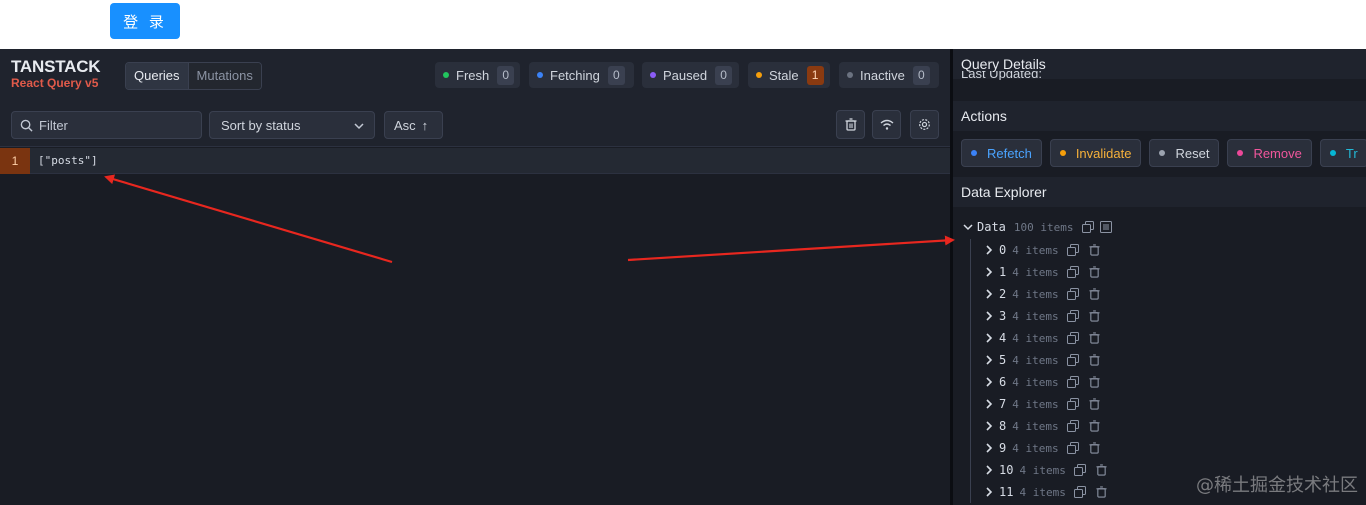 This screenshot has width=1366, height=505. I want to click on reset-label: Reset, so click(1192, 153).